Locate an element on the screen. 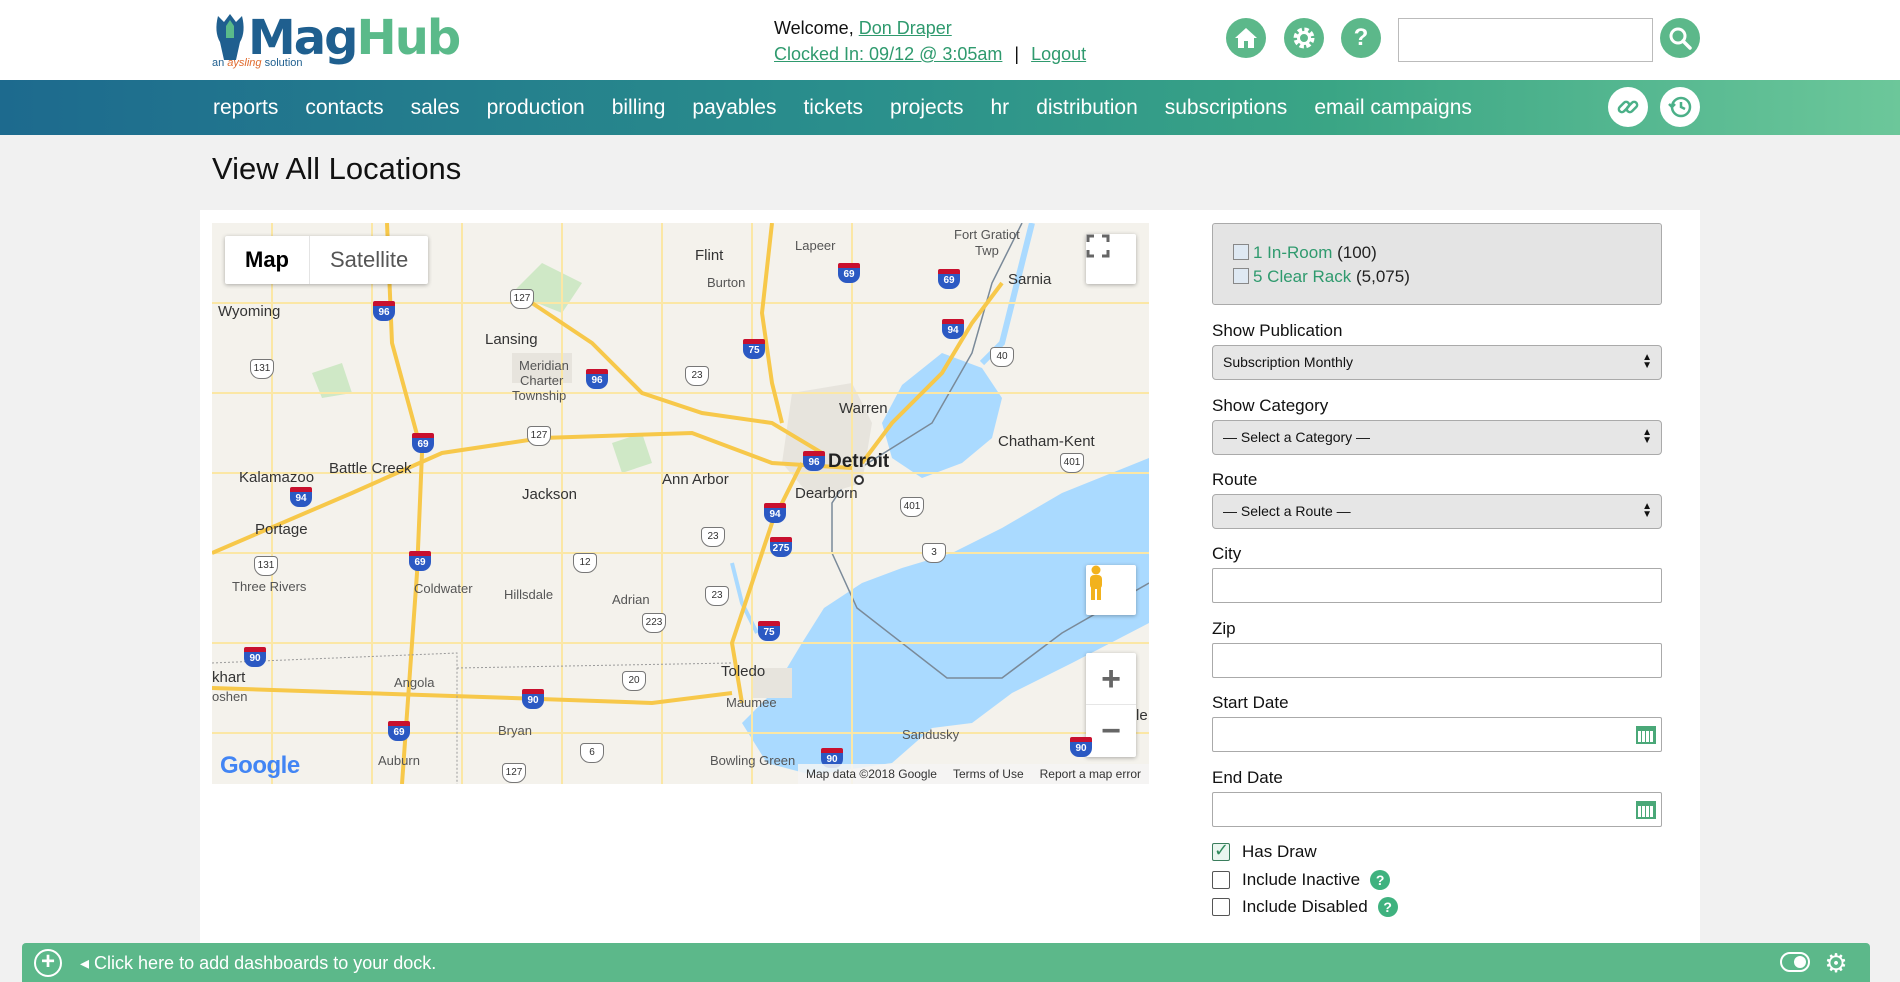  location-type-legend: 1 In-Room (100) 5 Clear Rack (5,075) is located at coordinates (1437, 264).